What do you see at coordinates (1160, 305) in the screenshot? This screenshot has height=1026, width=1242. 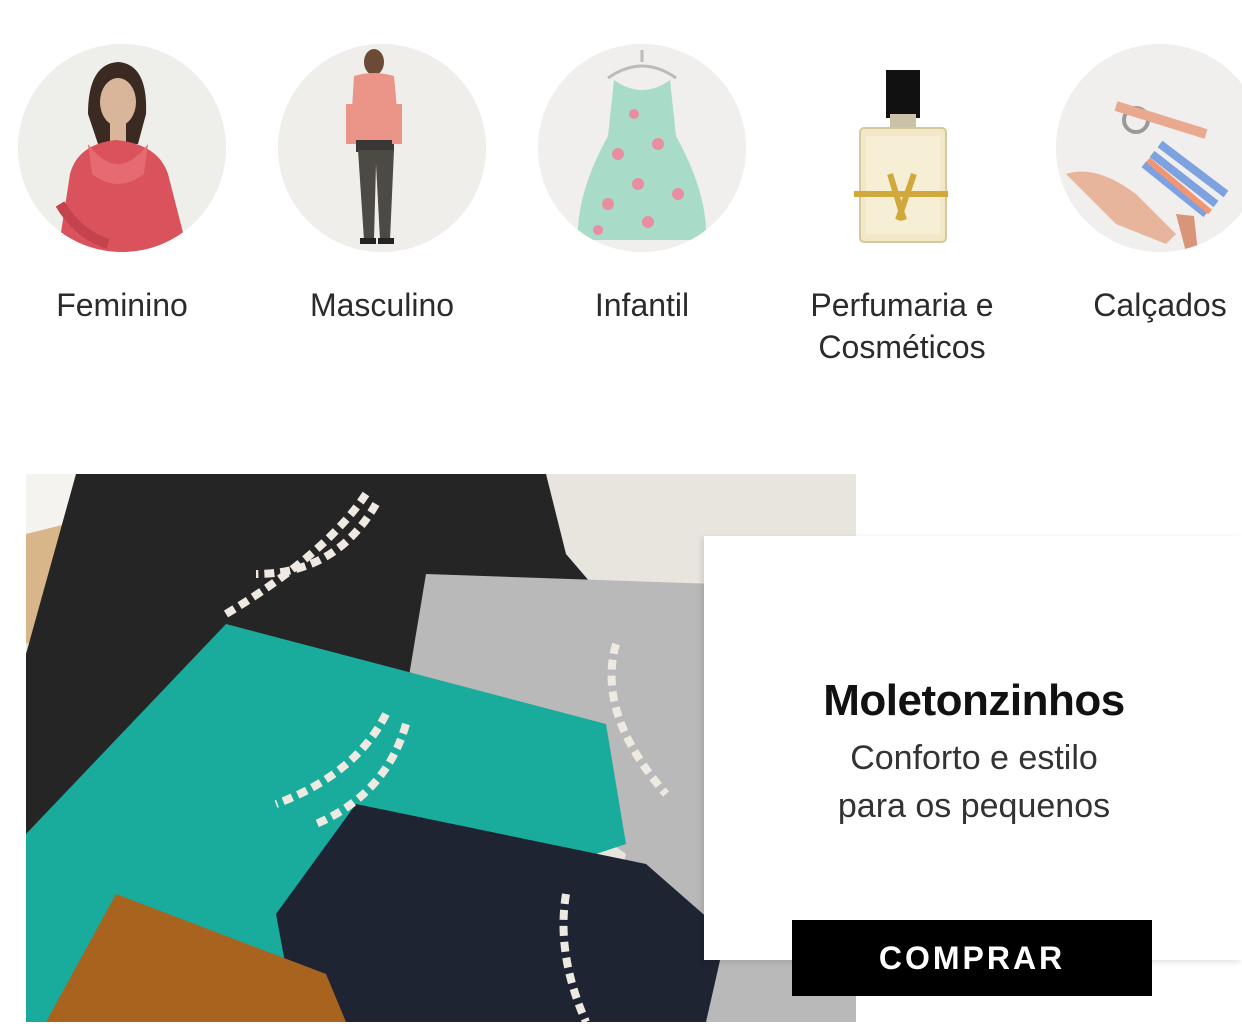 I see `category-label: Calçados` at bounding box center [1160, 305].